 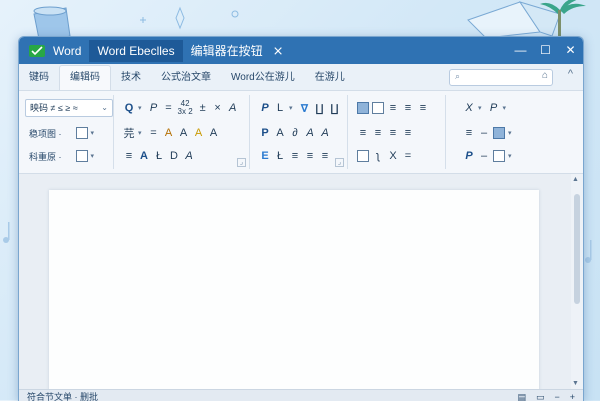 What do you see at coordinates (572, 395) in the screenshot?
I see `zoom-in-button: +` at bounding box center [572, 395].